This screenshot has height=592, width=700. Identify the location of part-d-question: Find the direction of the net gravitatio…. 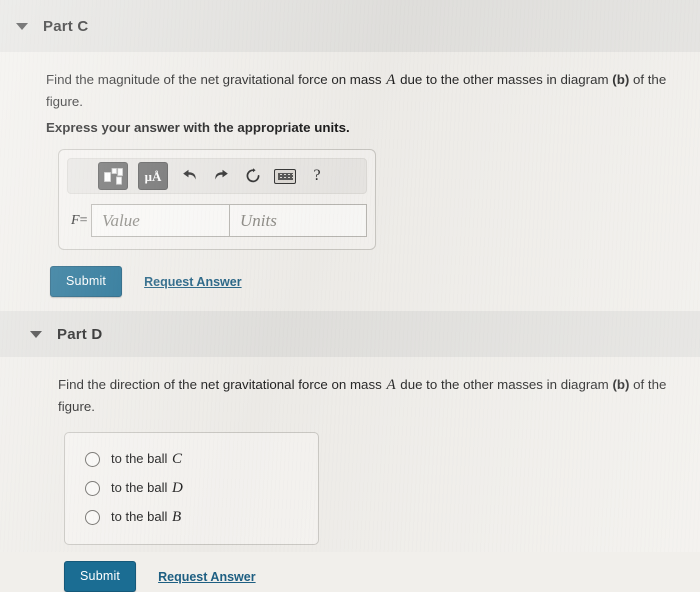
(350, 386).